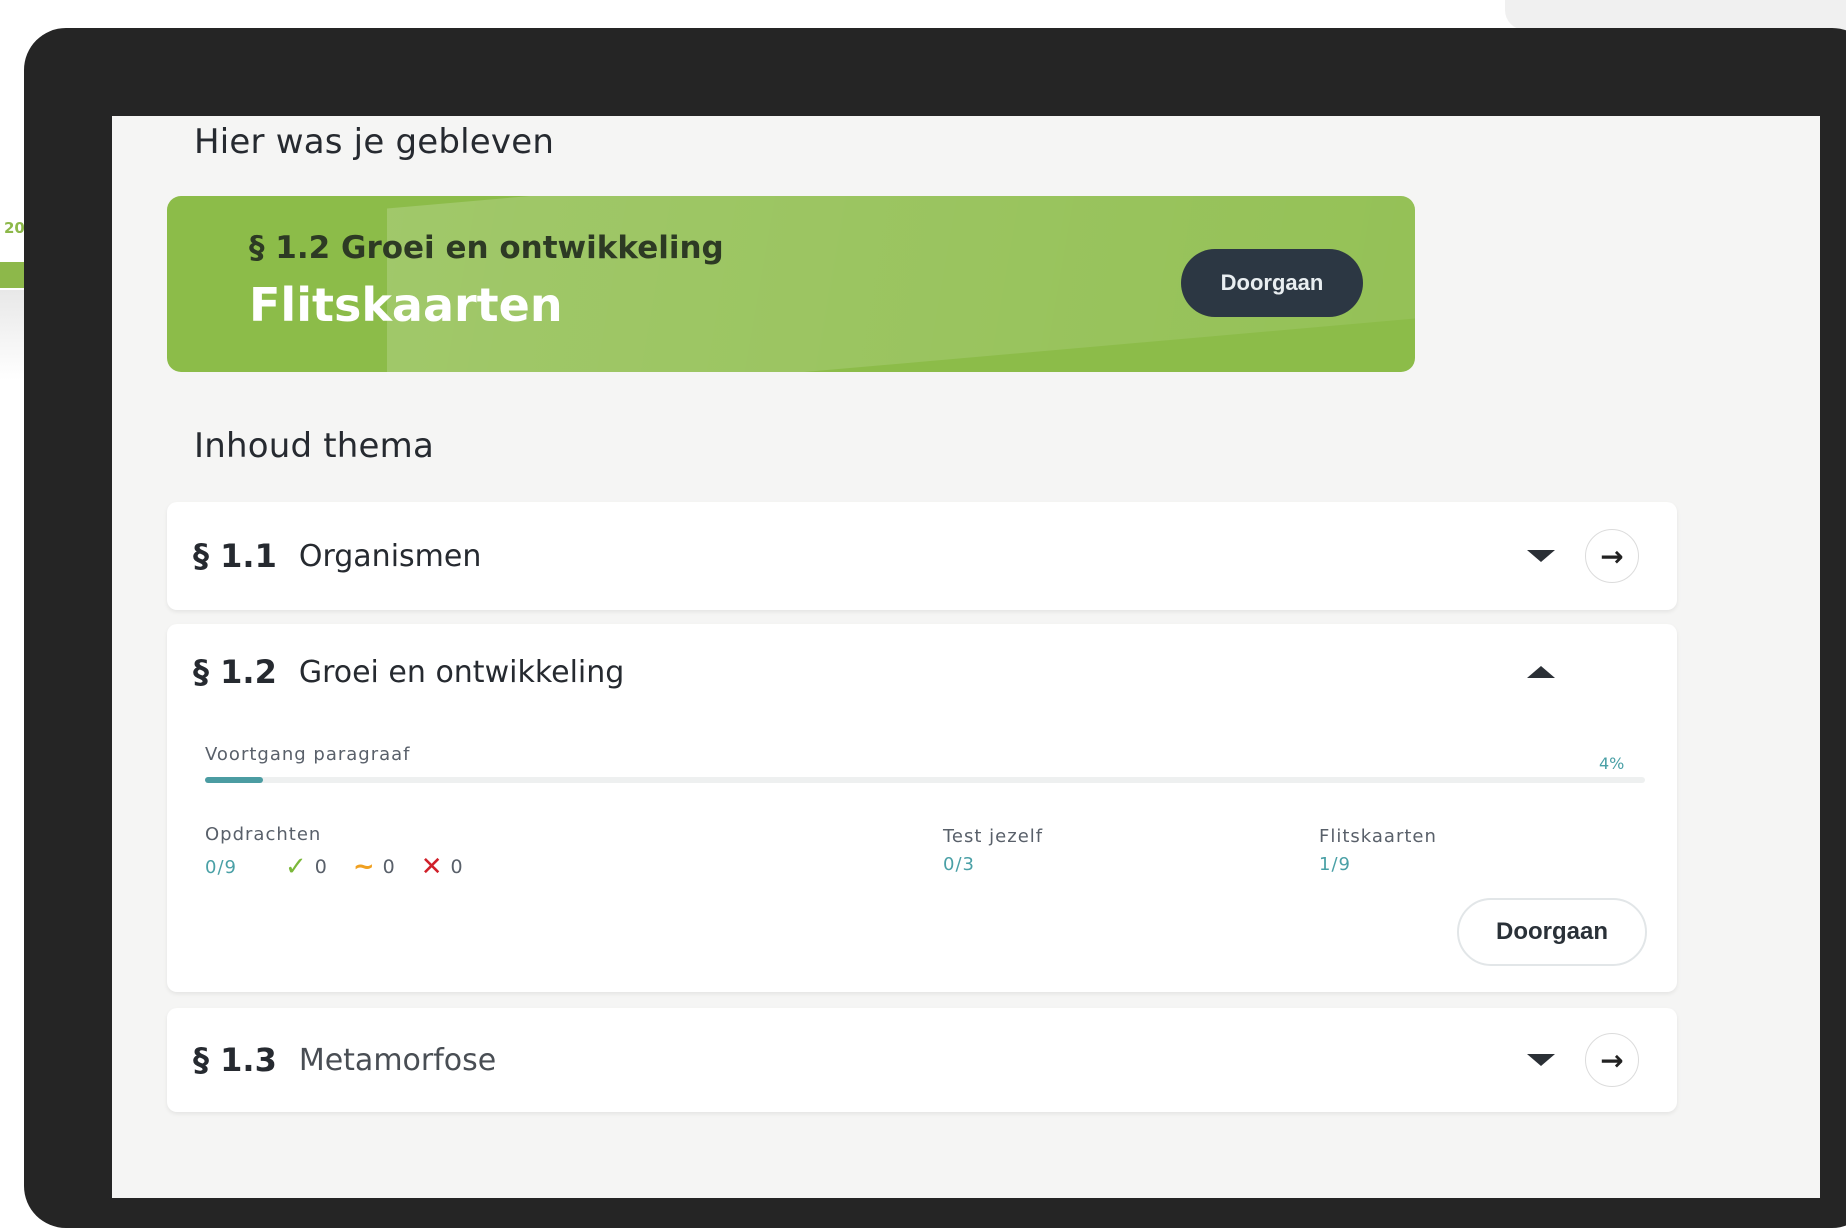 This screenshot has width=1846, height=1228. I want to click on opdrachten-label: Opdrachten, so click(263, 834).